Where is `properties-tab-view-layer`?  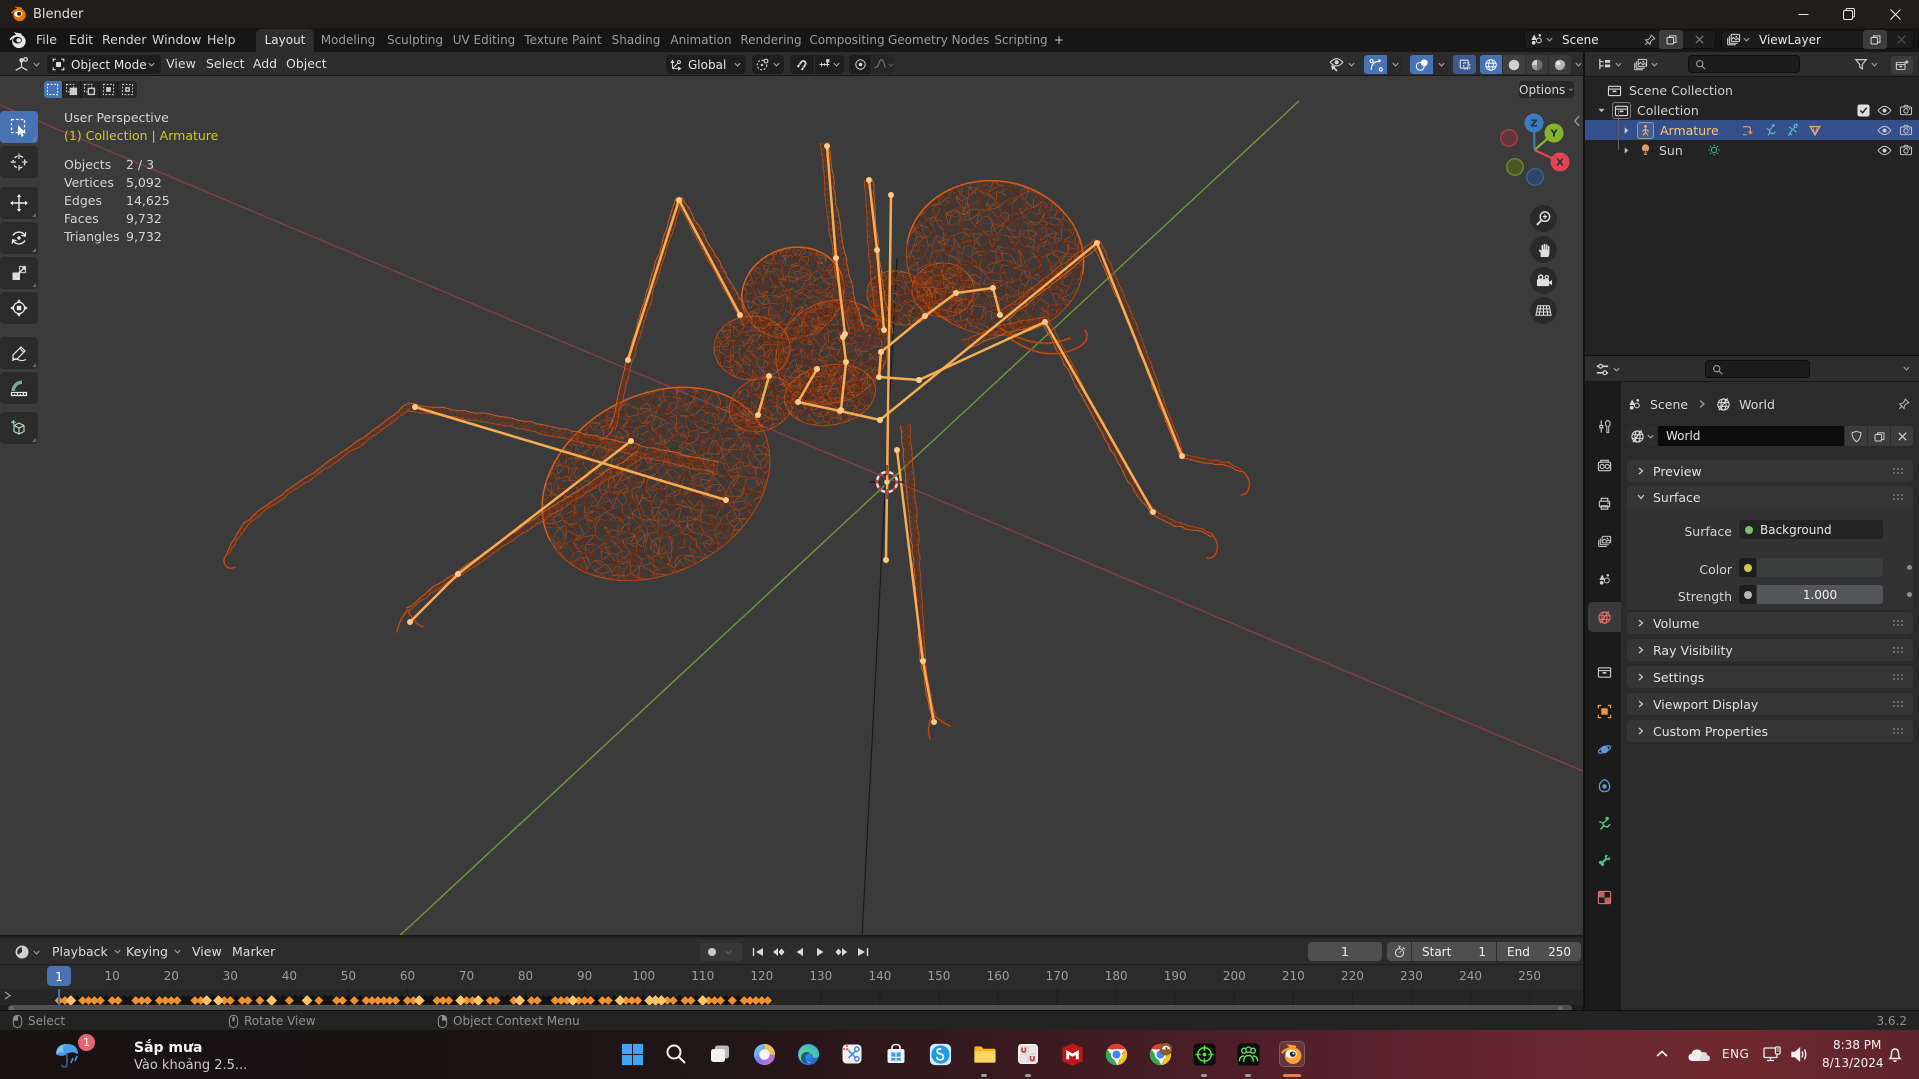
properties-tab-view-layer is located at coordinates (1604, 541).